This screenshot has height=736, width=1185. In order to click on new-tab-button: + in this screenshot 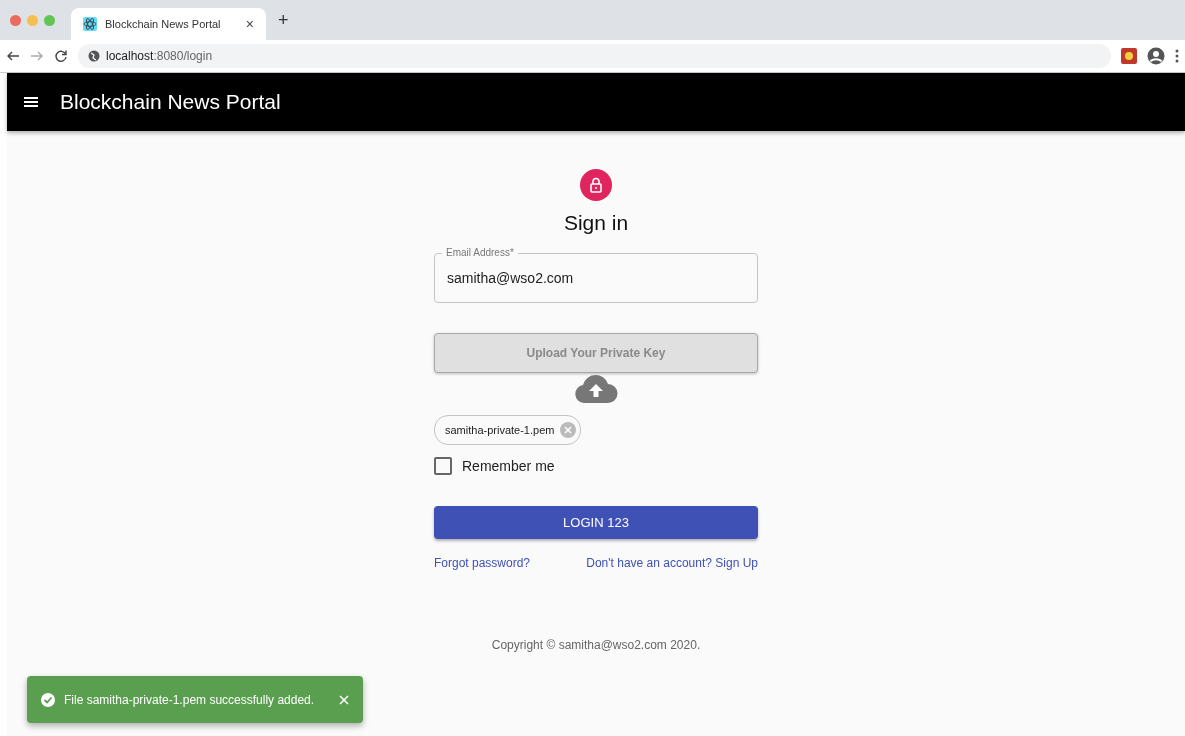, I will do `click(283, 20)`.